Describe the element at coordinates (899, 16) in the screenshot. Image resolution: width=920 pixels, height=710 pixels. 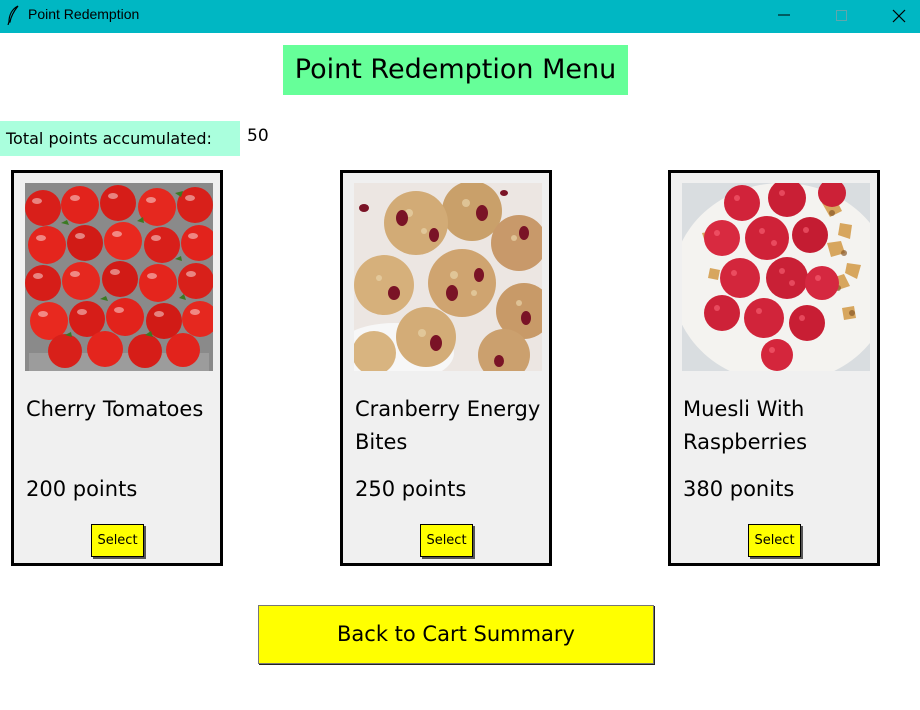
I see `close-icon` at that location.